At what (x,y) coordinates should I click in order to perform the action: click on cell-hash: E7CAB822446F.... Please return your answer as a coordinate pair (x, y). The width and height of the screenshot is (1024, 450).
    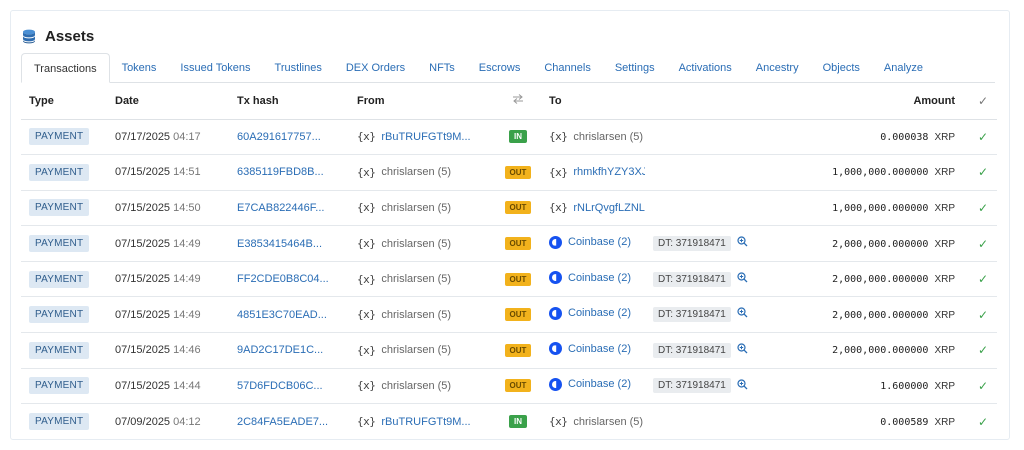
    Looking at the image, I should click on (289, 208).